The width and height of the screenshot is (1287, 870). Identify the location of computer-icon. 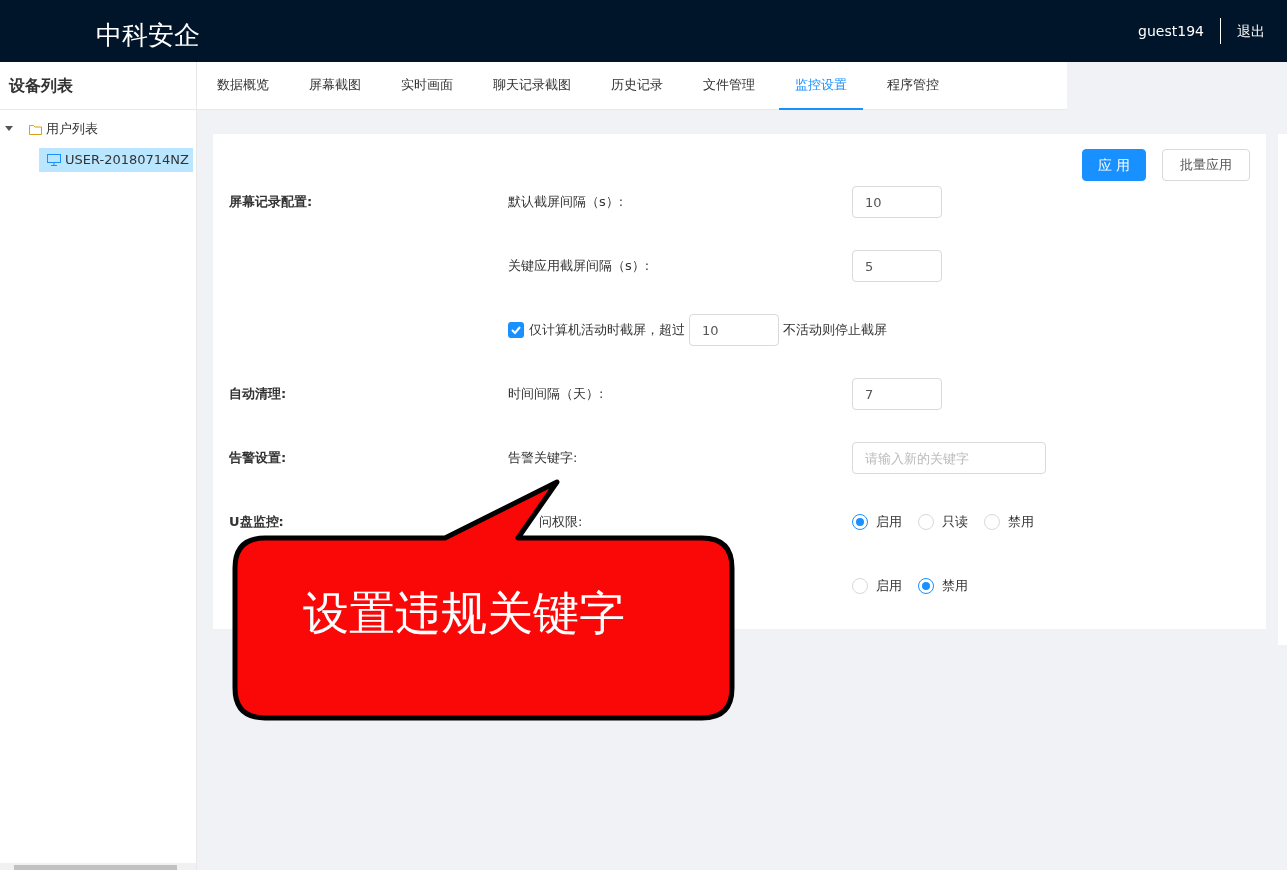
(54, 160).